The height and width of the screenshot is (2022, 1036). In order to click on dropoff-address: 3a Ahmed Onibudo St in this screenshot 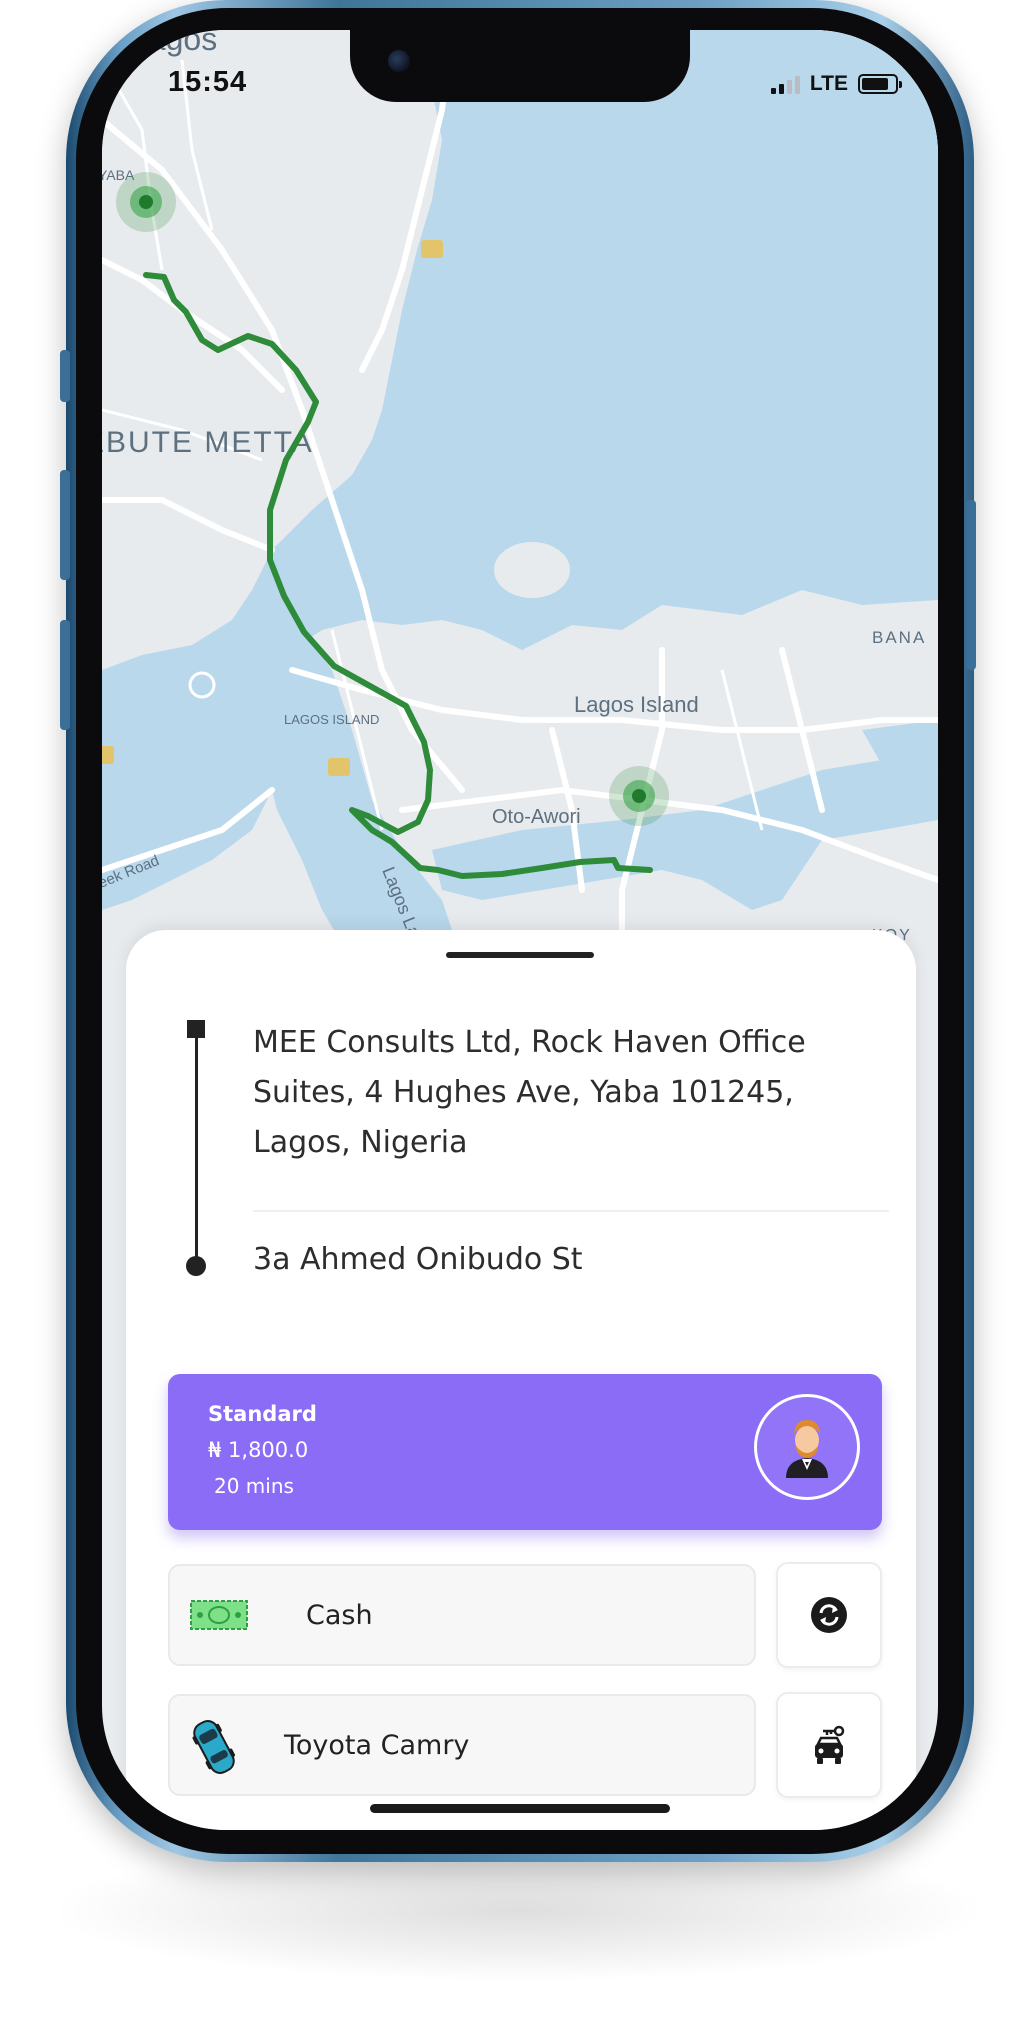, I will do `click(418, 1259)`.